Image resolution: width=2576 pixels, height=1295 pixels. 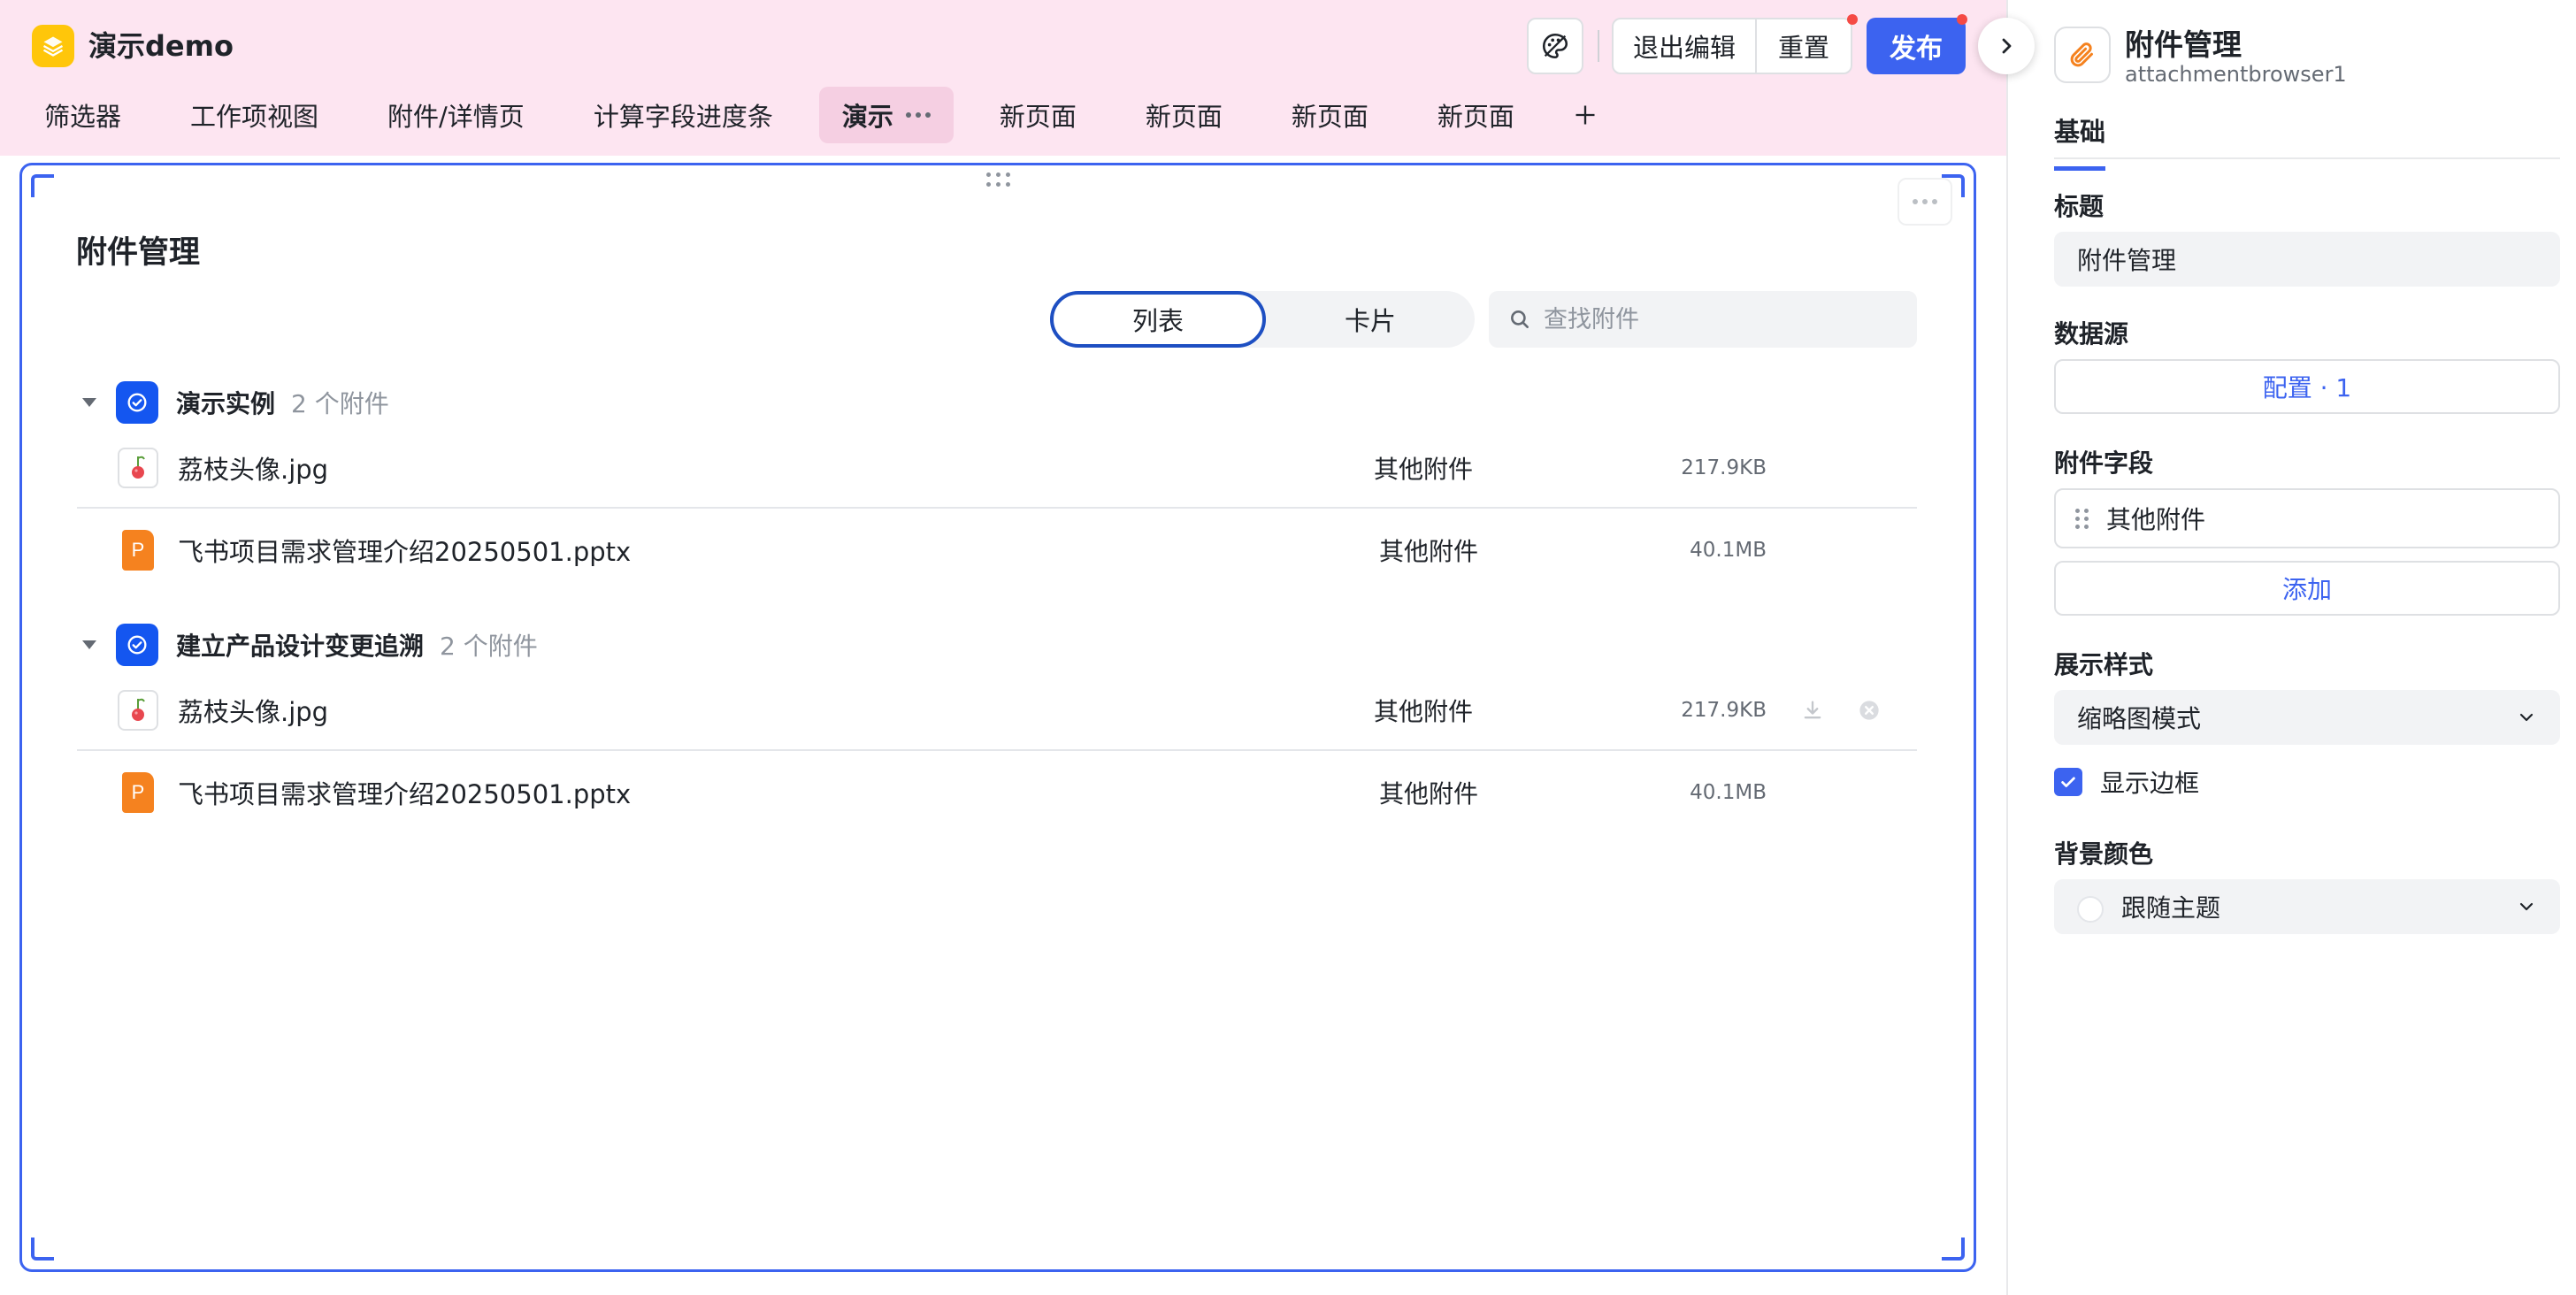 I want to click on display-style-label: 展示样式, so click(x=2104, y=665).